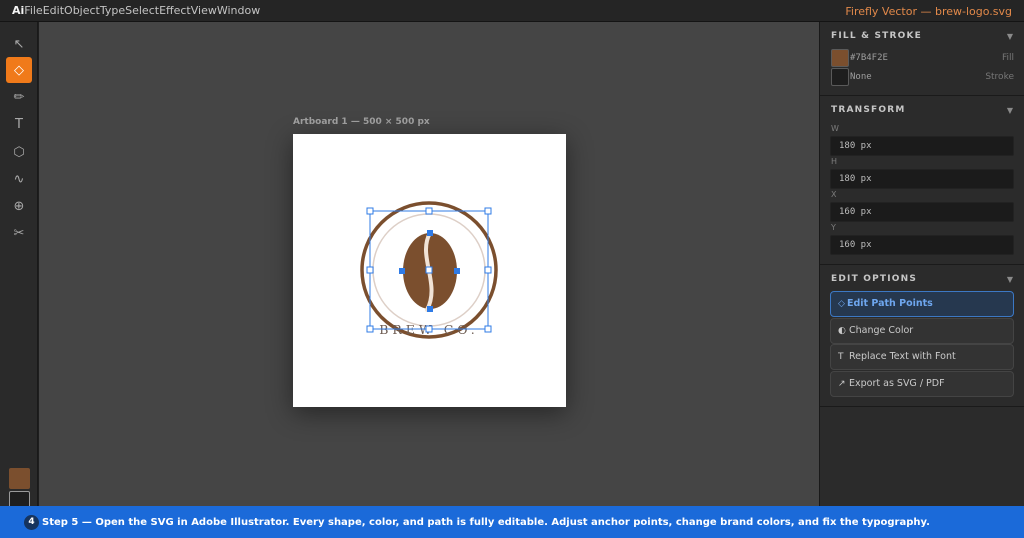 The height and width of the screenshot is (538, 1024). Describe the element at coordinates (82, 10) in the screenshot. I see `menu-object: Object` at that location.